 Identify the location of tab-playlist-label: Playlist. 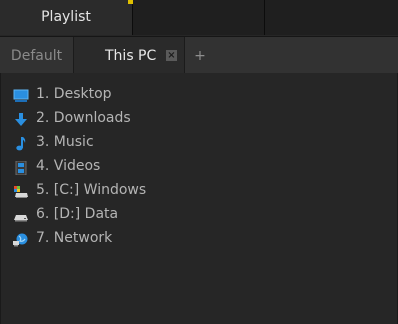
(66, 17).